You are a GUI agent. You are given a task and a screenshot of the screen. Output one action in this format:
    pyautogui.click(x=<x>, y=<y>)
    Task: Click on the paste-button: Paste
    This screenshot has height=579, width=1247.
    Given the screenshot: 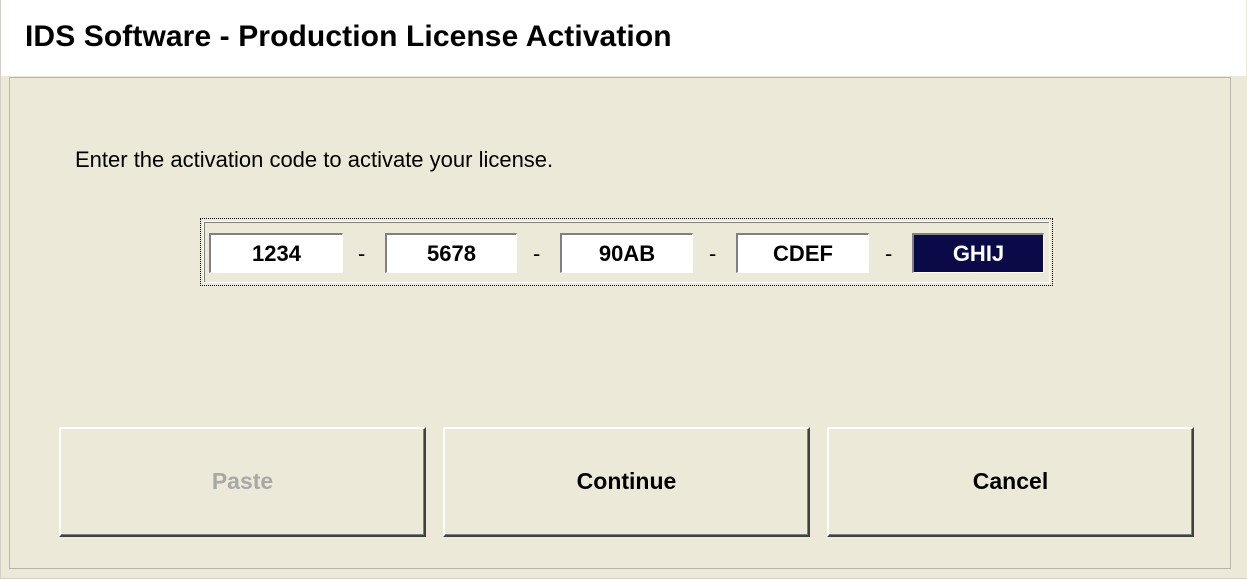 What is the action you would take?
    pyautogui.click(x=242, y=482)
    